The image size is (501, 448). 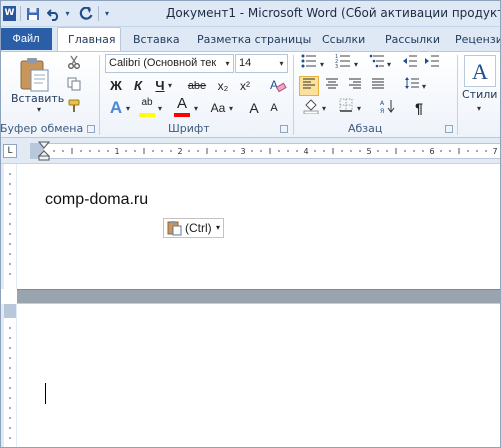 I want to click on tab-references: Ссылки, so click(x=343, y=39).